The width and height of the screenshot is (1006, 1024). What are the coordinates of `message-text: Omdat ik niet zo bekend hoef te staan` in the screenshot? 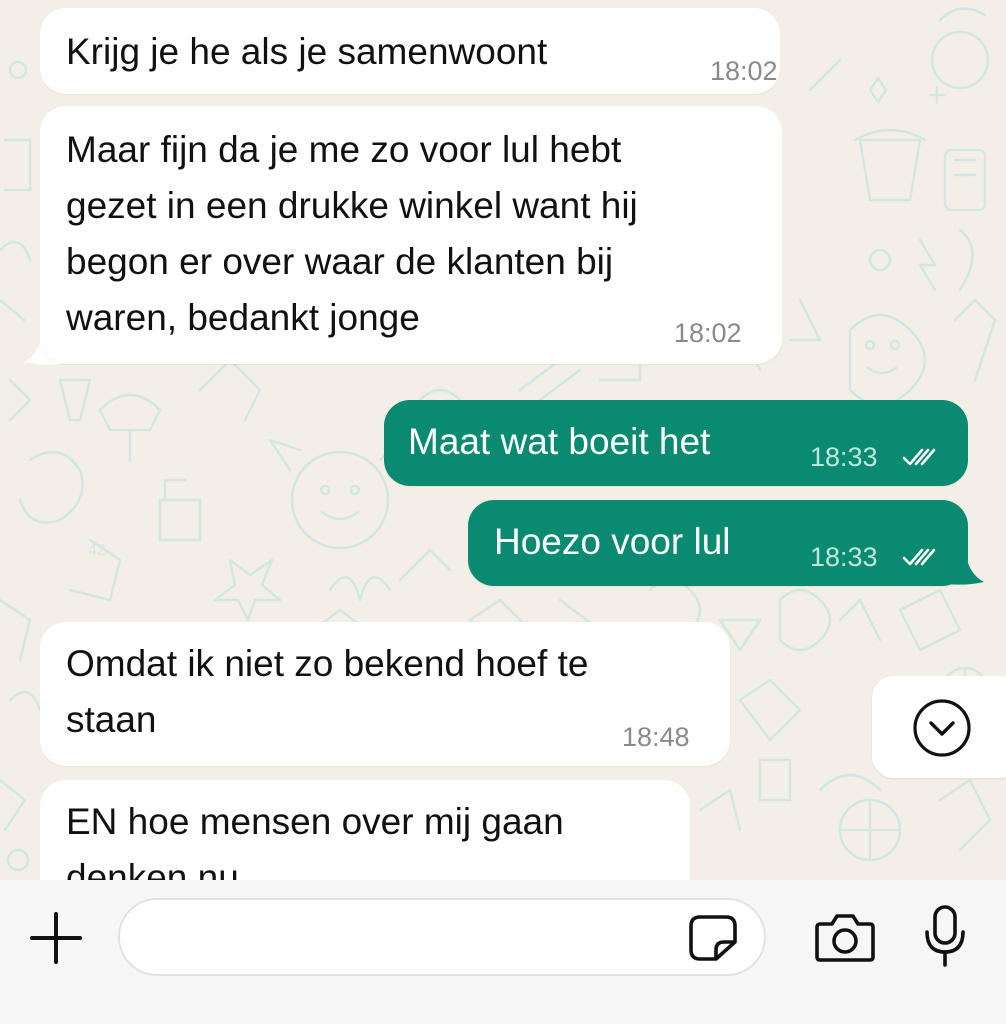 It's located at (327, 691).